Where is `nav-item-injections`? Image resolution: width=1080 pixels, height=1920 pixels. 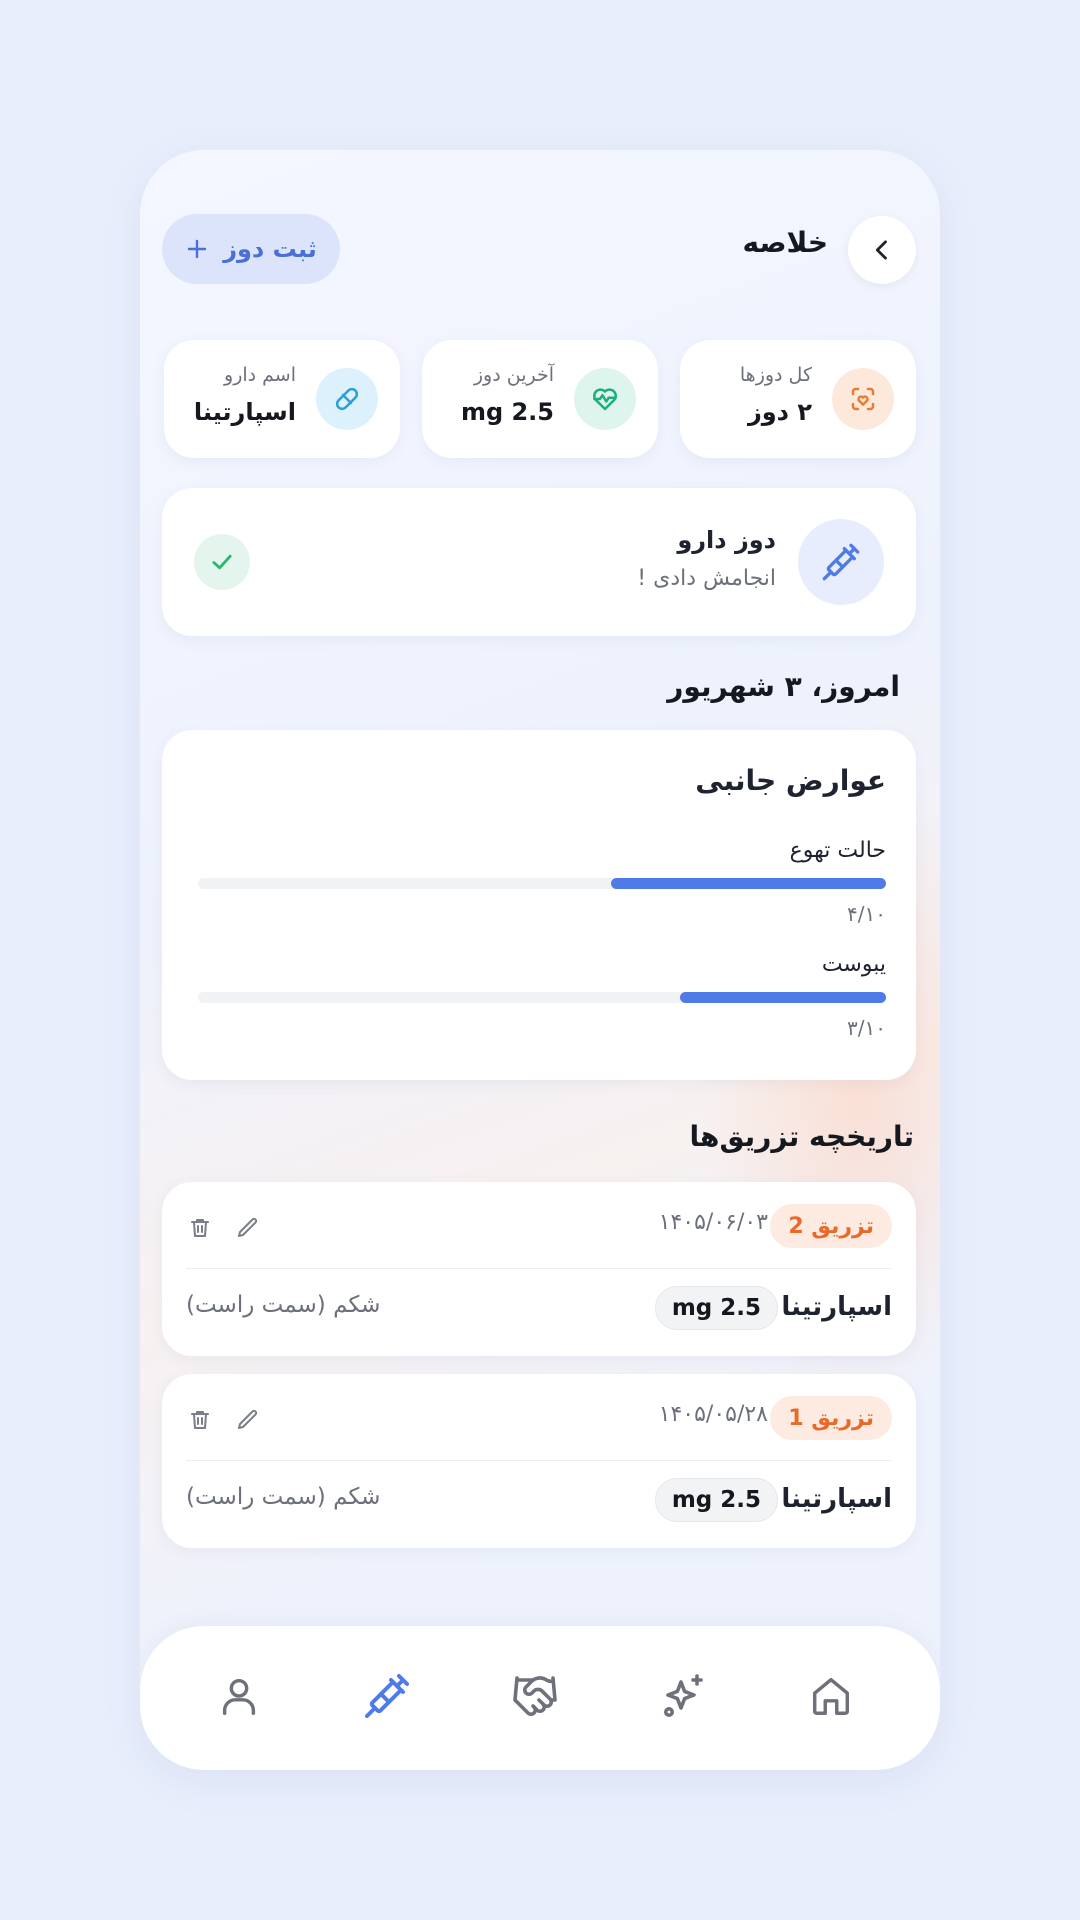
nav-item-injections is located at coordinates (387, 1696).